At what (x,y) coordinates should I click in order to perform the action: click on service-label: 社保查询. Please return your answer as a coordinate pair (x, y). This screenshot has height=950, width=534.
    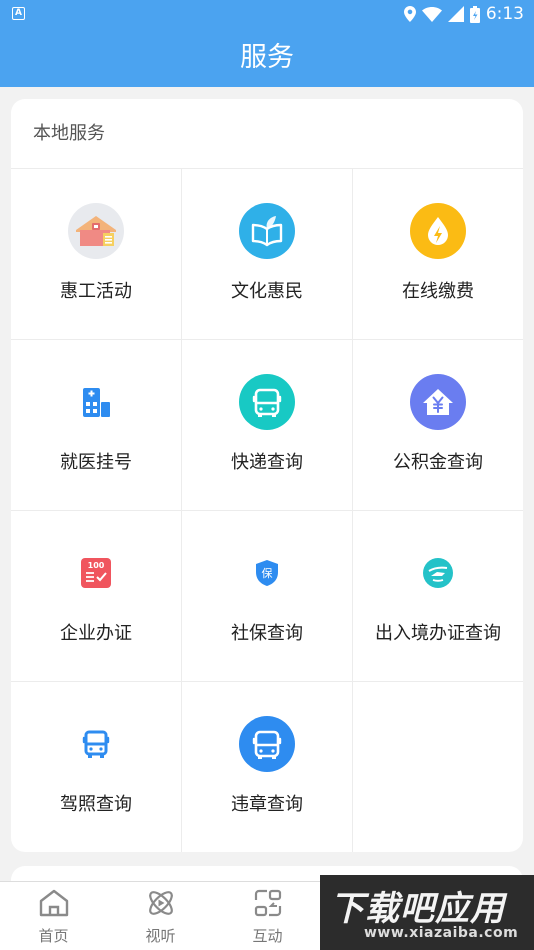
    Looking at the image, I should click on (267, 633).